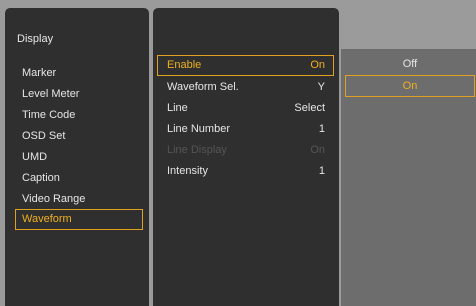  Describe the element at coordinates (309, 108) in the screenshot. I see `setting-value: Select` at that location.